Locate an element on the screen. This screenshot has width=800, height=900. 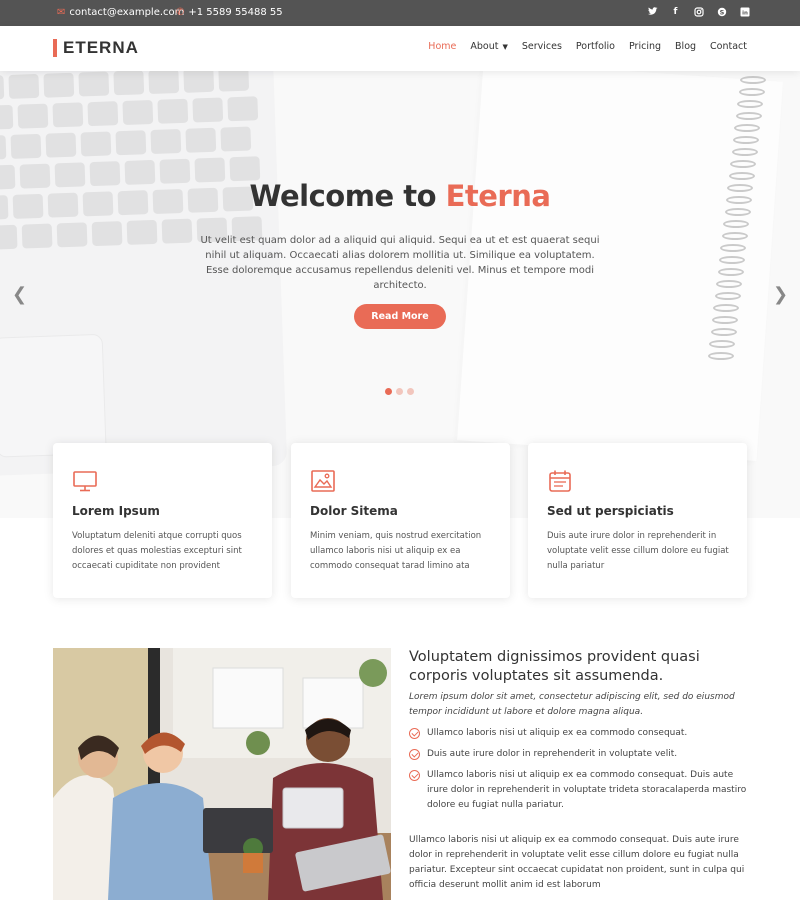
nav-contact: Contact is located at coordinates (728, 46).